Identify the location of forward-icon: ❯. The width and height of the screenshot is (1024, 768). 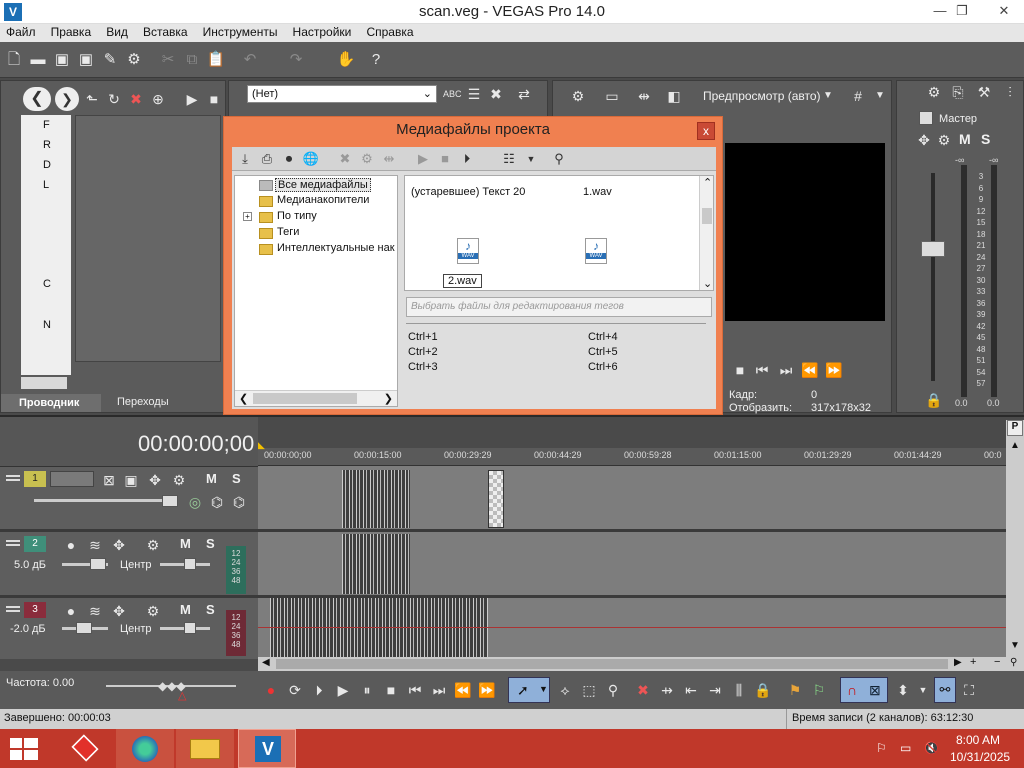
(67, 99).